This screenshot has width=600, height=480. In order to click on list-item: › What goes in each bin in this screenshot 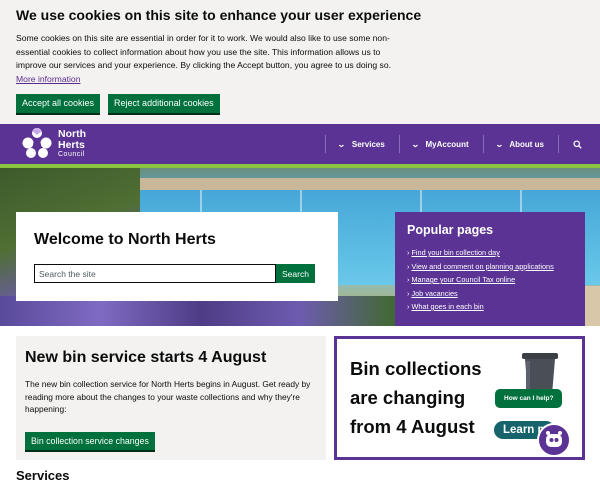, I will do `click(445, 306)`.